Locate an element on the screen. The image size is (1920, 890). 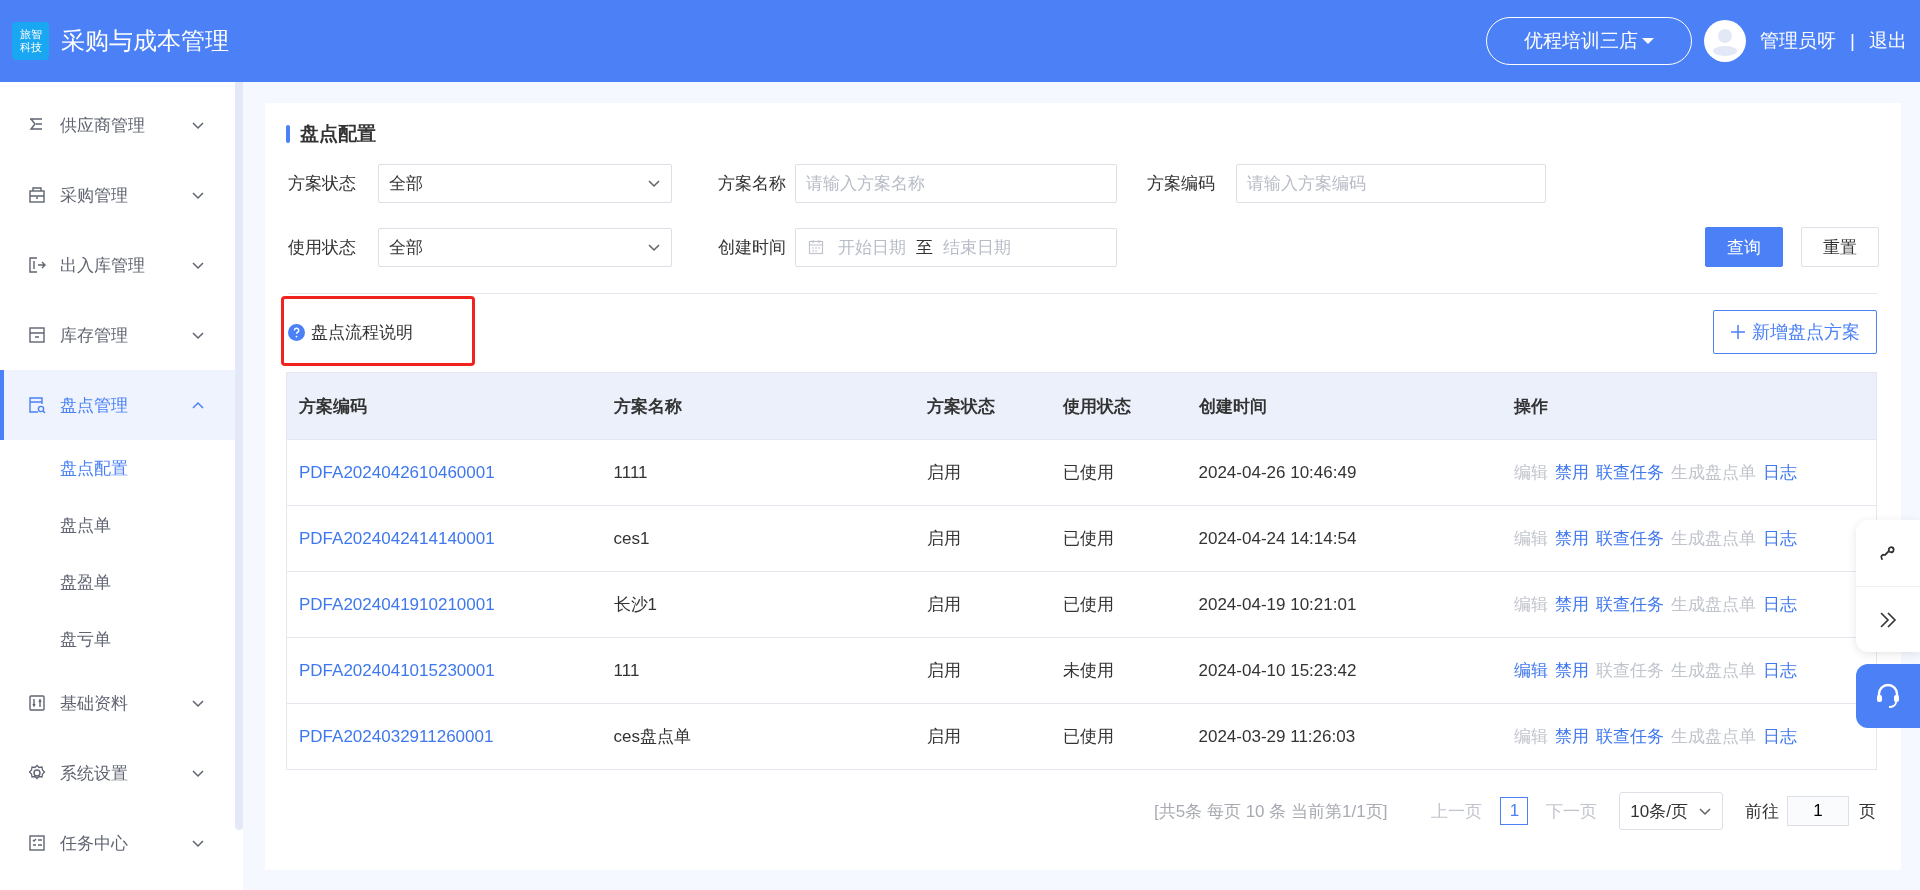
help-link: 盘点流程说明 is located at coordinates (350, 332).